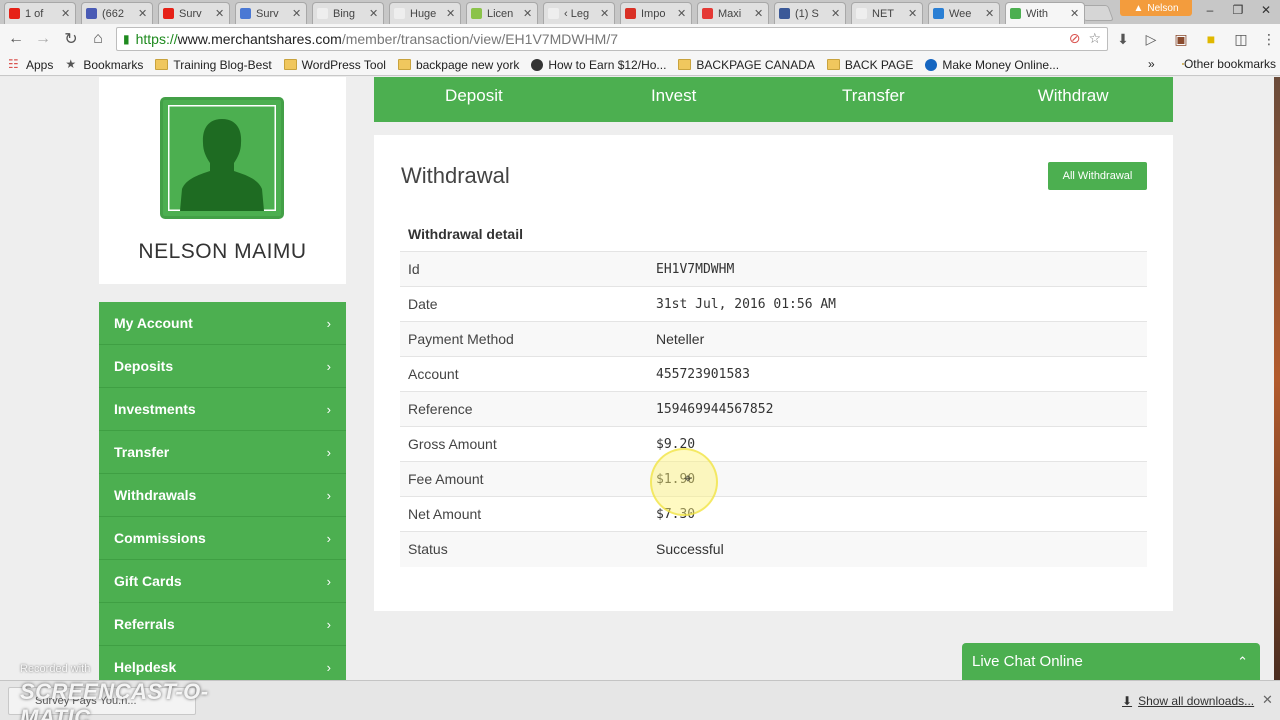 This screenshot has width=1280, height=720. Describe the element at coordinates (455, 175) in the screenshot. I see `page-title: Withdrawal` at that location.